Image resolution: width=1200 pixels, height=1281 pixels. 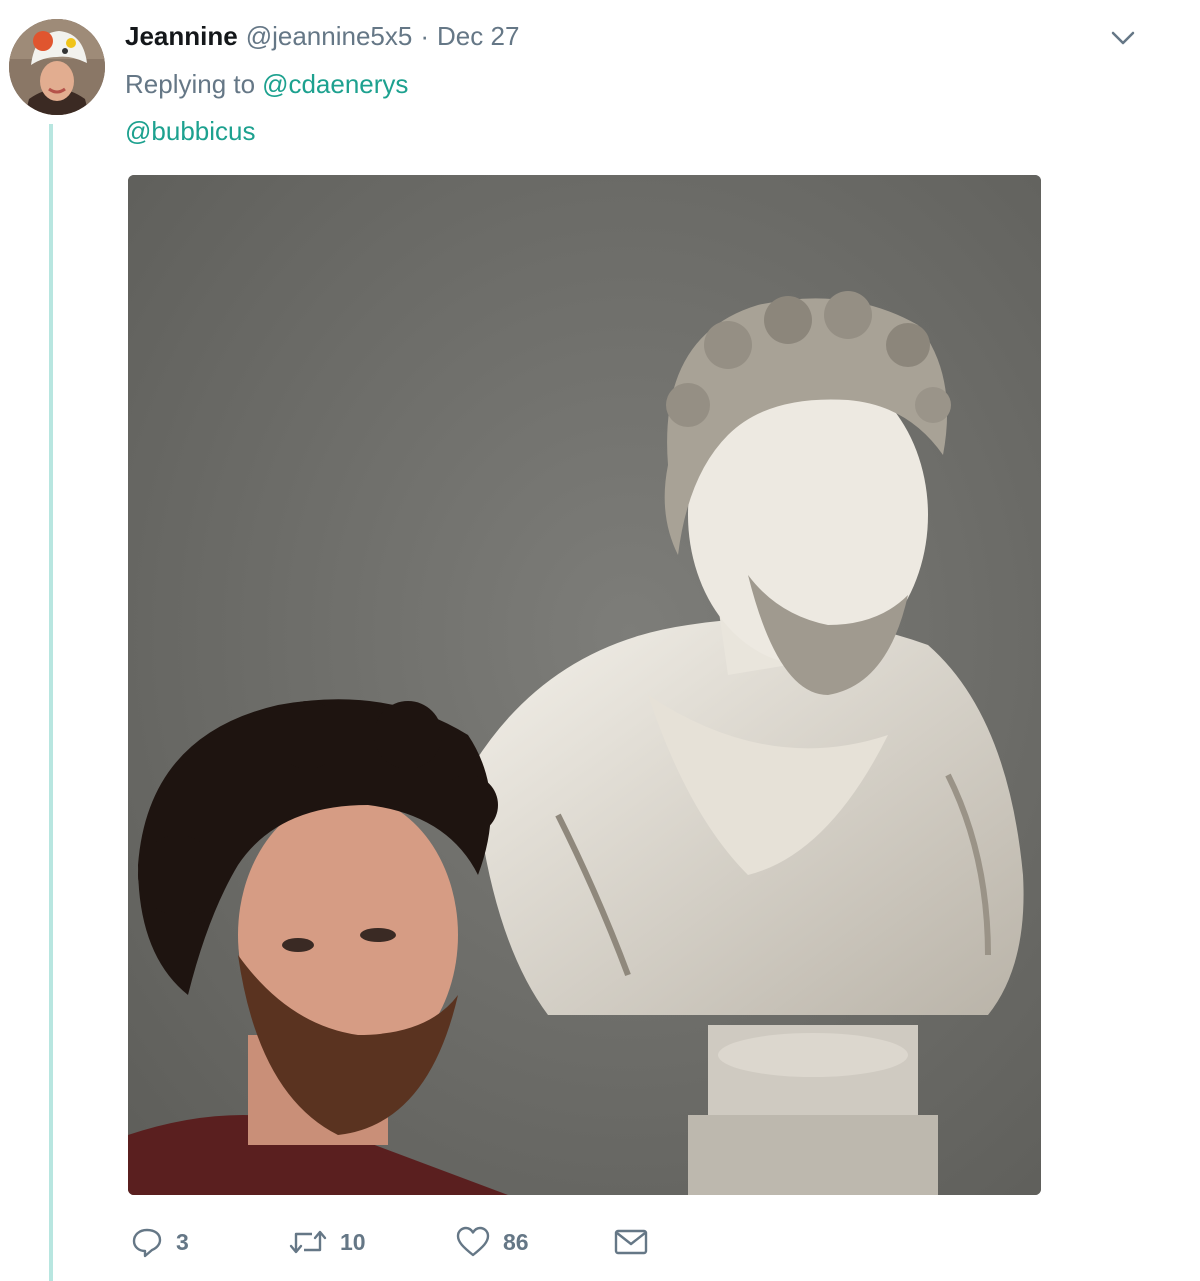 What do you see at coordinates (478, 36) in the screenshot?
I see `tweet-date: Dec 27` at bounding box center [478, 36].